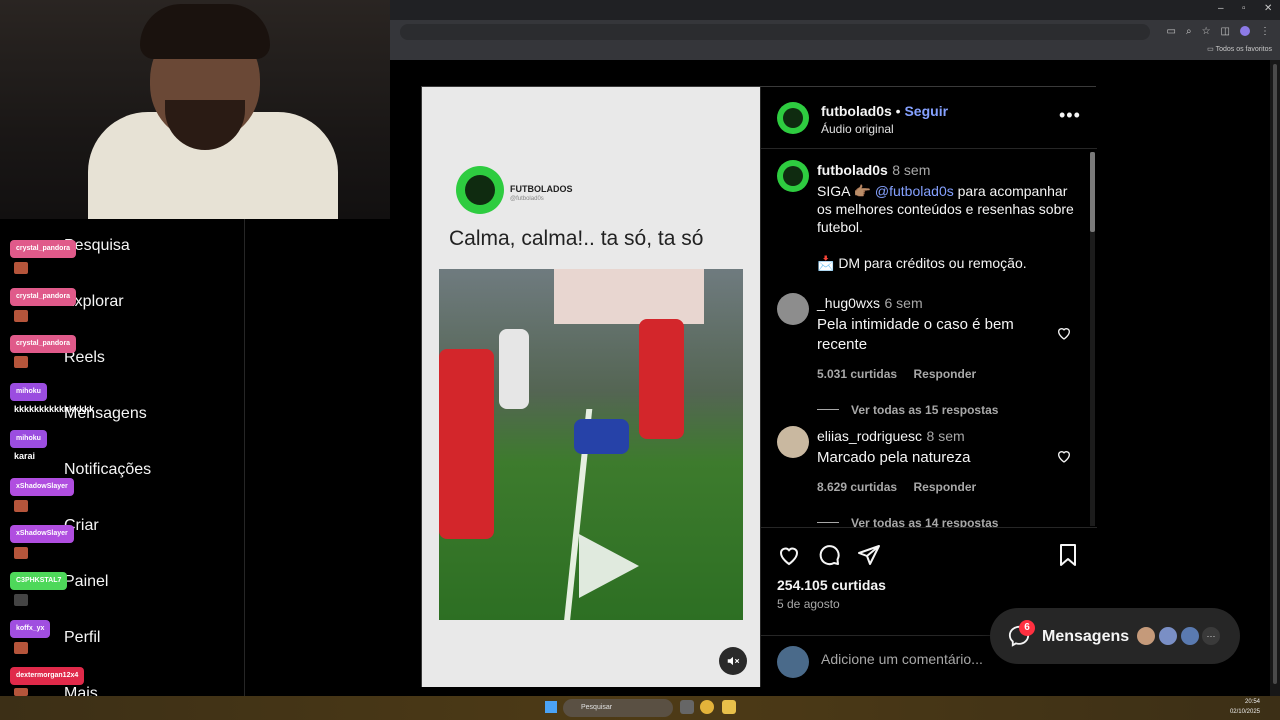 This screenshot has height=720, width=1280. What do you see at coordinates (1239, 49) in the screenshot?
I see `bookmarks-folder: ▭ Todos os favoritos` at bounding box center [1239, 49].